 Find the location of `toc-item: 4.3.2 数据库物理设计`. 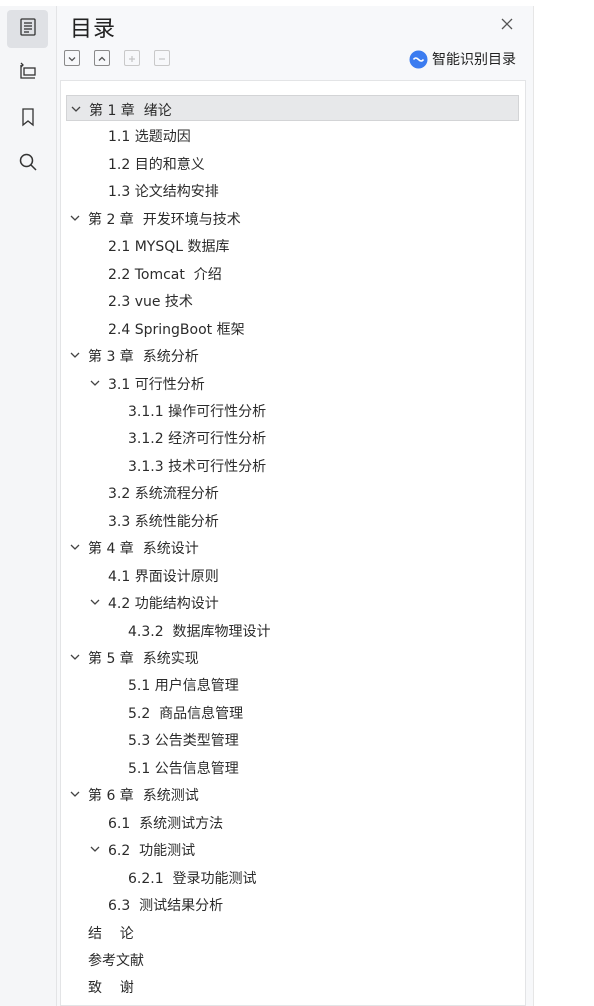

toc-item: 4.3.2 数据库物理设计 is located at coordinates (293, 630).